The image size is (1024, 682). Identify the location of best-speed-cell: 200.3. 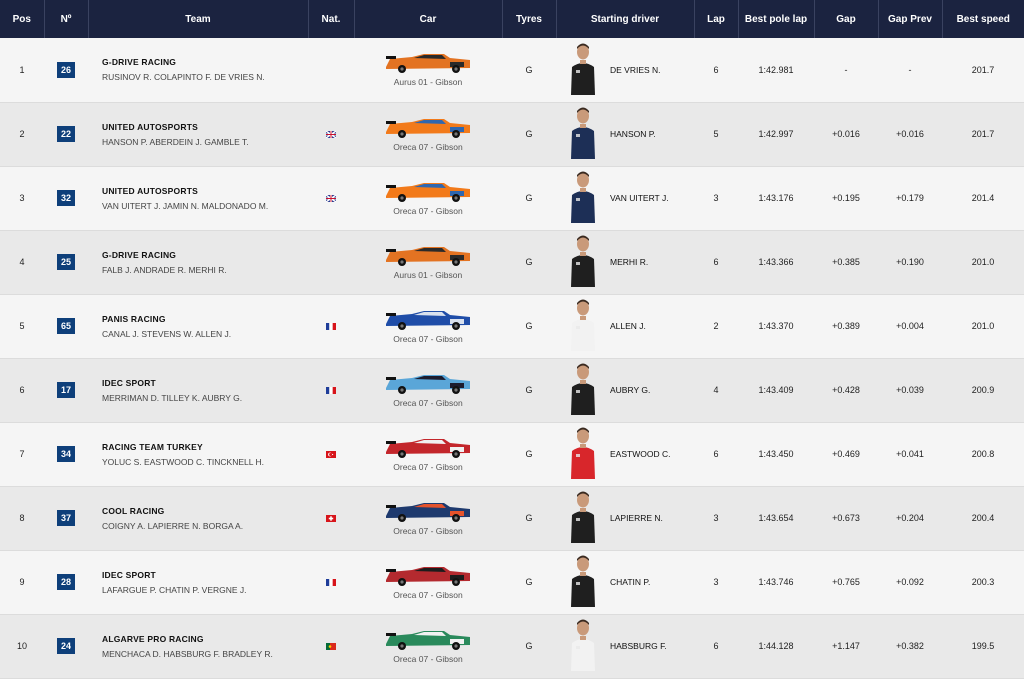
(983, 582).